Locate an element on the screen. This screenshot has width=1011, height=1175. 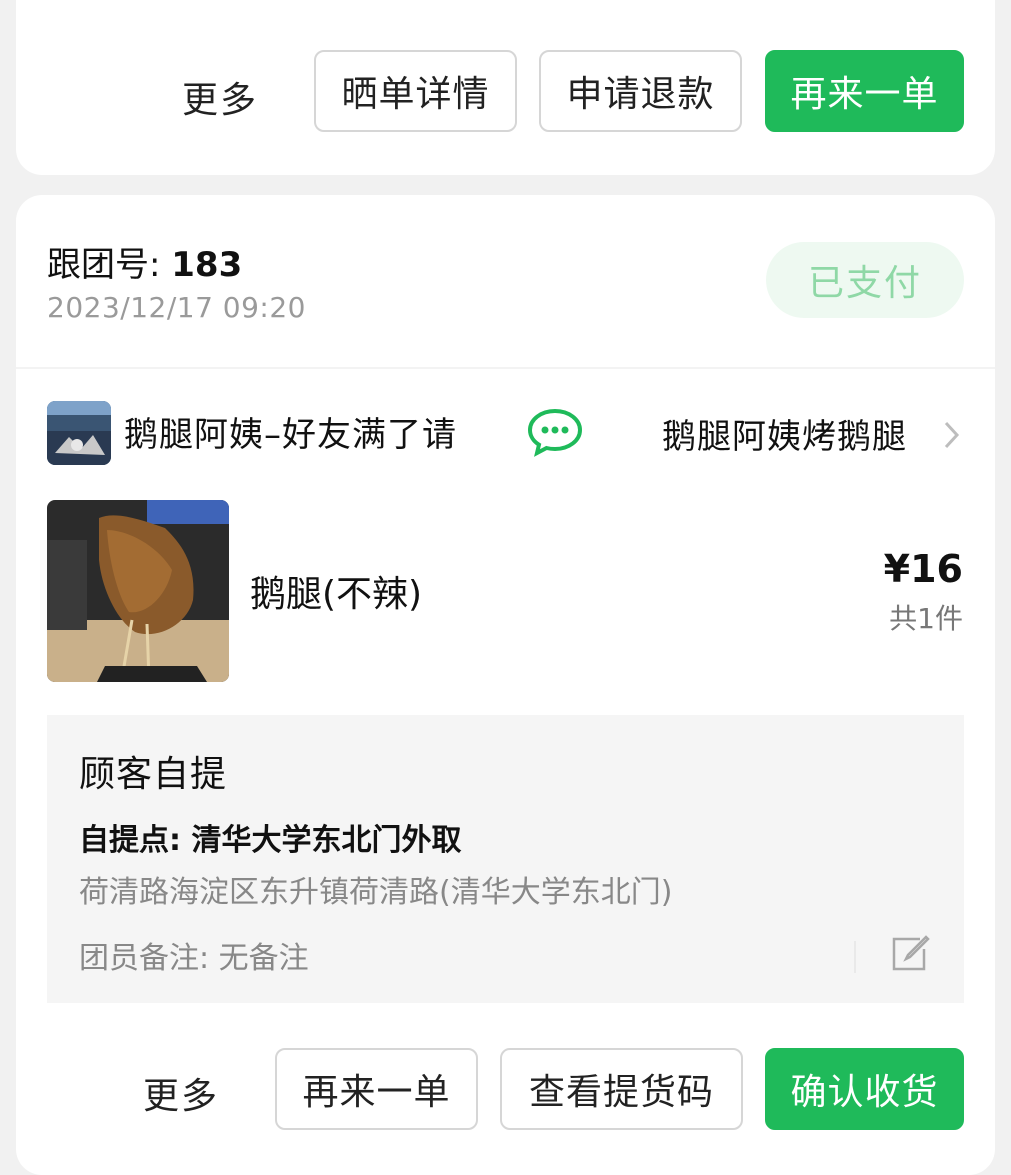
pickup-point: 自提点: 清华大学东北门外取 is located at coordinates (270, 837).